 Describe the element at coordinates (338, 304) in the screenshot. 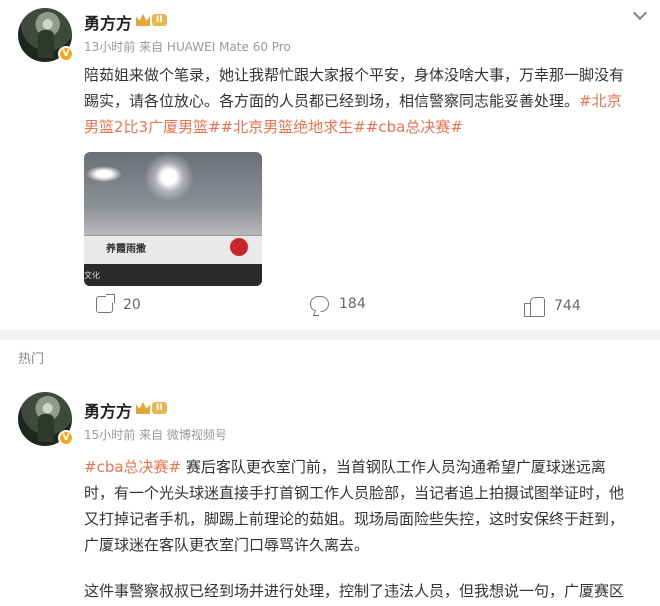

I see `comment-button: 184` at that location.